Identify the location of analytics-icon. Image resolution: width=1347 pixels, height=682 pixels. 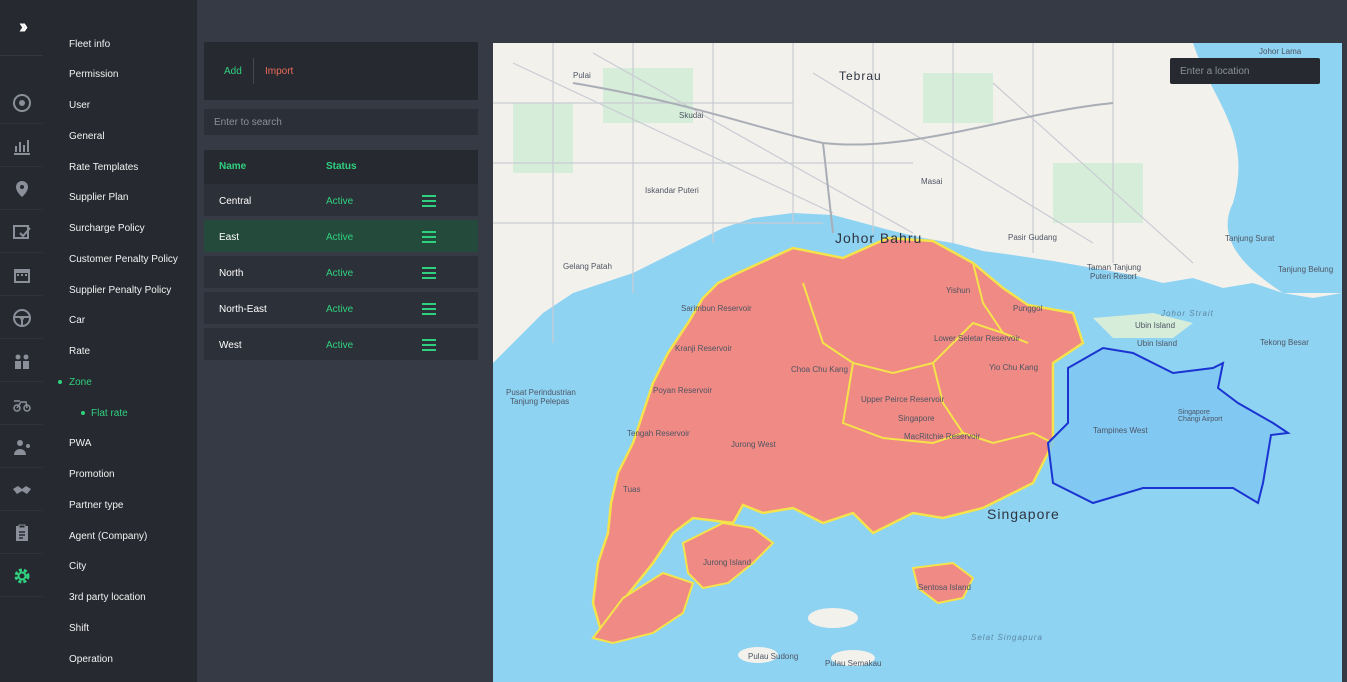
(21, 146).